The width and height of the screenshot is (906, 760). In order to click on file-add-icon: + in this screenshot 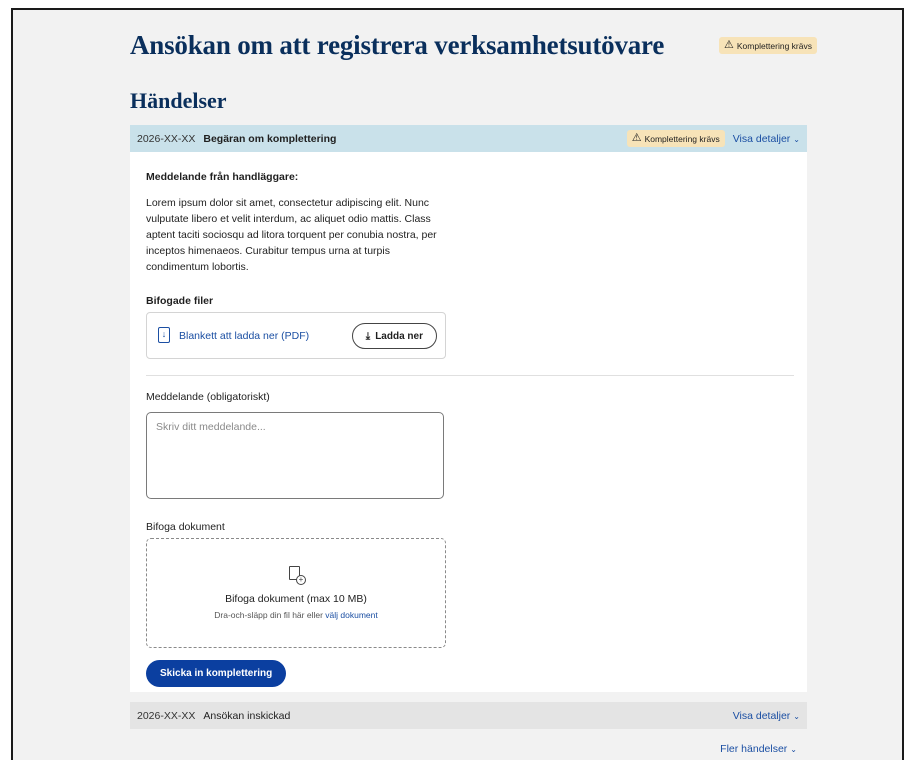, I will do `click(297, 575)`.